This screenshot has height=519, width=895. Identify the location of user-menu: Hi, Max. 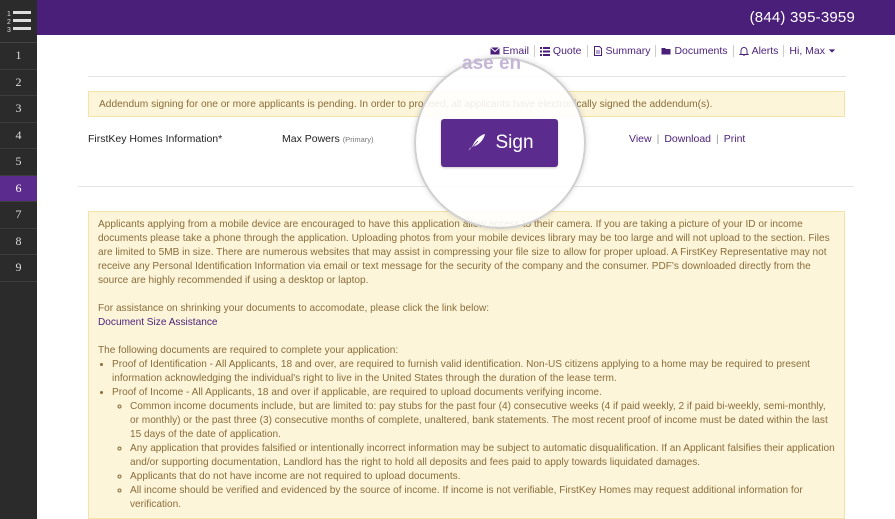
(812, 51).